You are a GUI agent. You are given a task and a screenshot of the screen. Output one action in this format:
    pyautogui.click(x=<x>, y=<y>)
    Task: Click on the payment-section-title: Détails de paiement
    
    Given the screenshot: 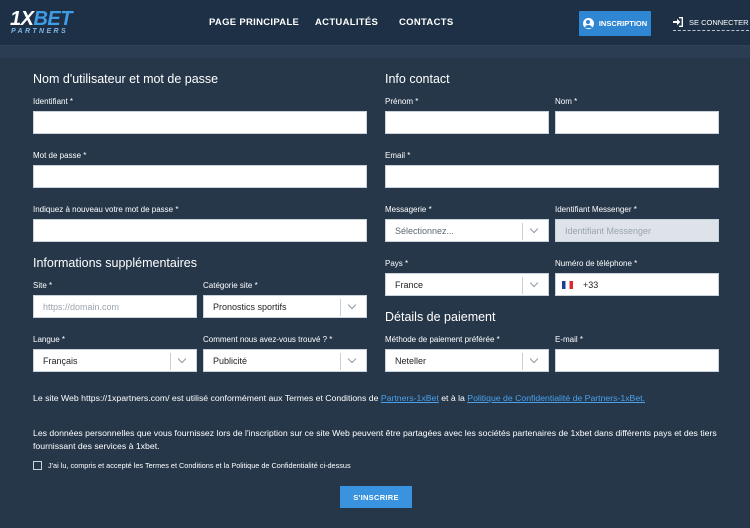 What is the action you would take?
    pyautogui.click(x=440, y=317)
    